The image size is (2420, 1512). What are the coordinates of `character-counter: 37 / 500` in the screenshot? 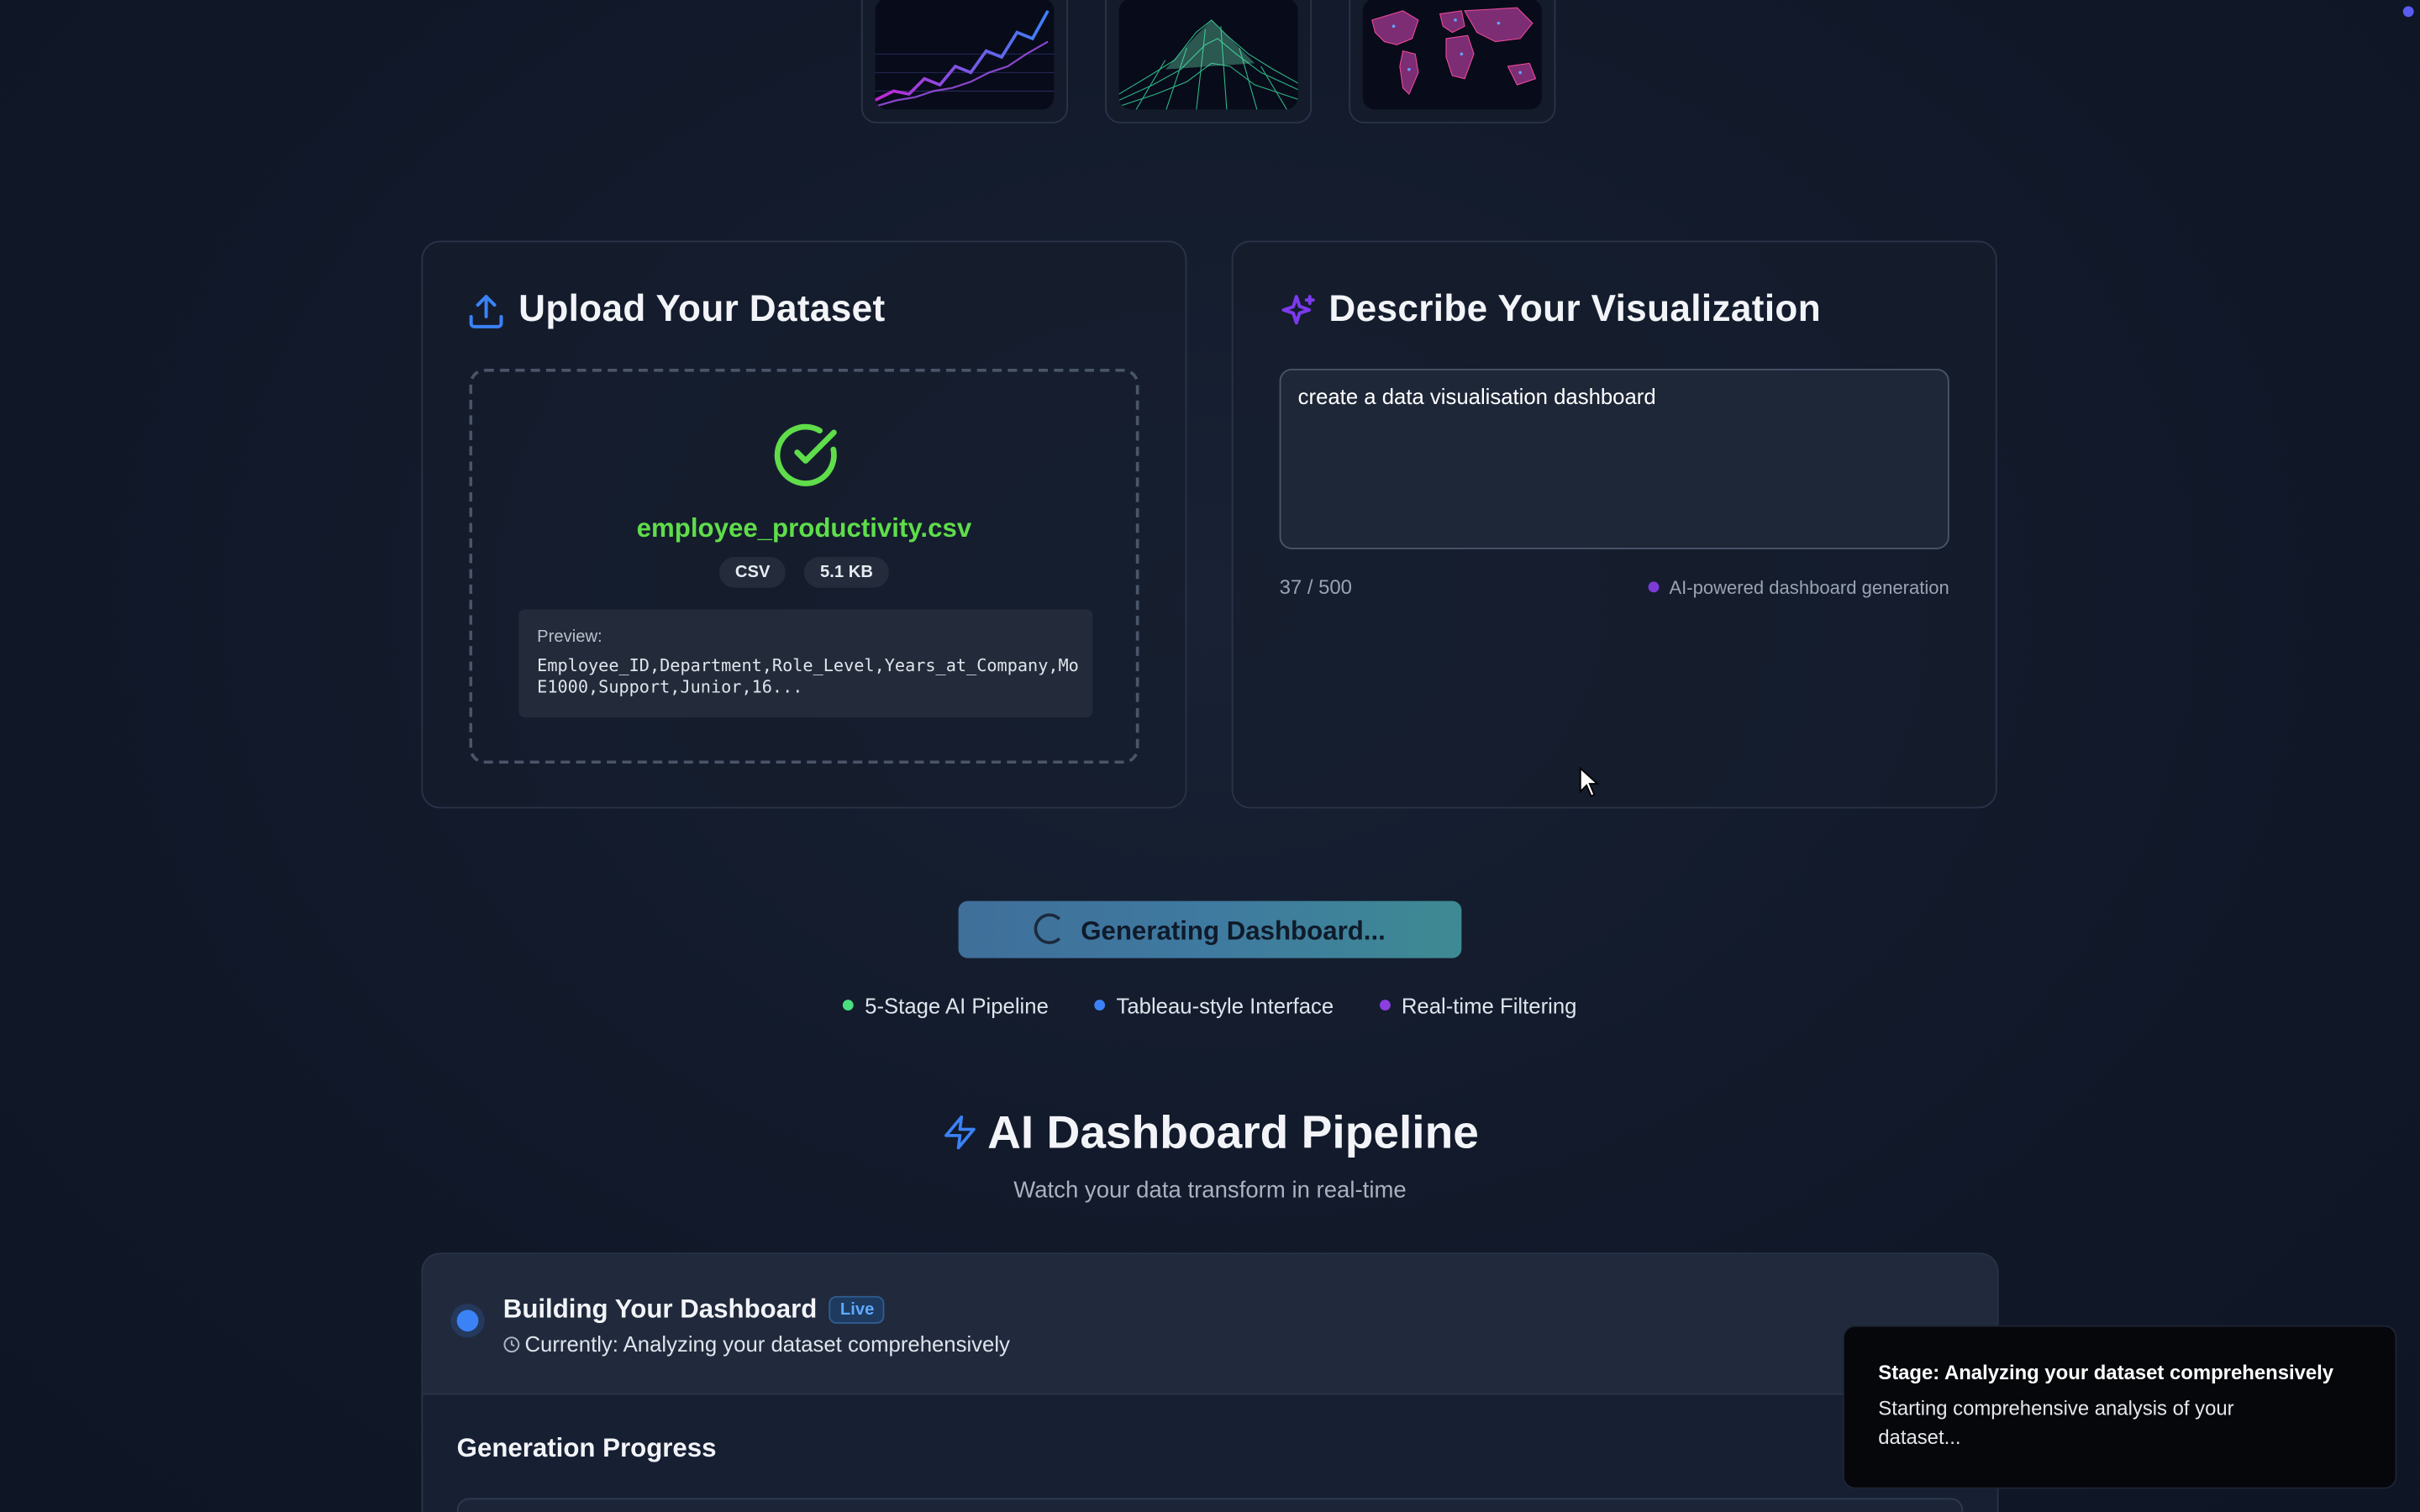 It's located at (1316, 587).